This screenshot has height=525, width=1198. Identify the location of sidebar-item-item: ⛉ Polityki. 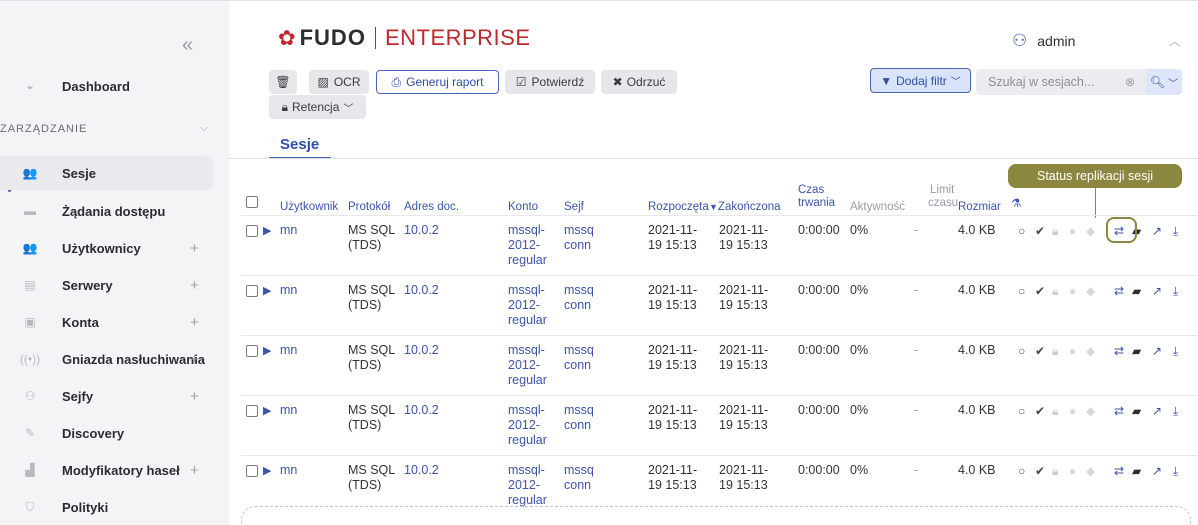
(114, 507).